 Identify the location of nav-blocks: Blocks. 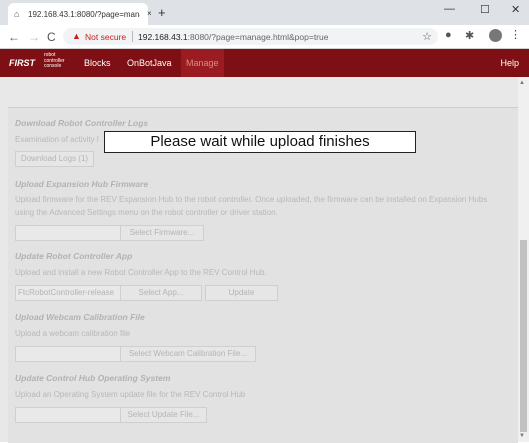
(97, 63).